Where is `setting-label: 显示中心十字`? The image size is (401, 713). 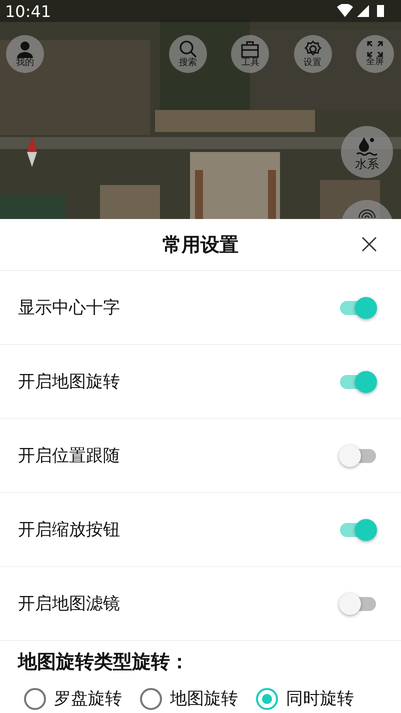 setting-label: 显示中心十字 is located at coordinates (69, 308).